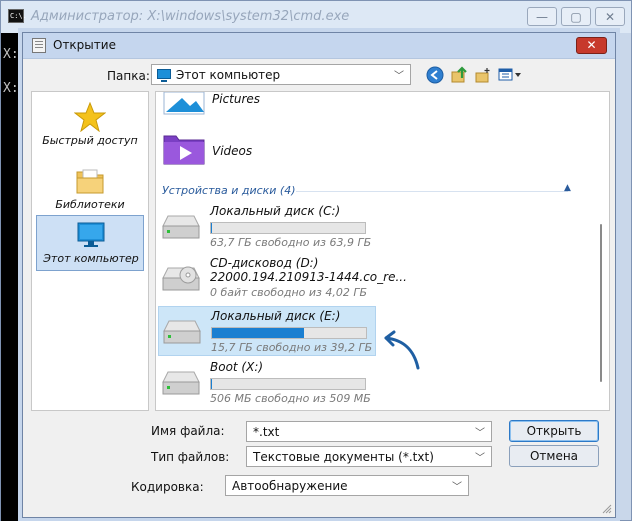 The image size is (632, 521). Describe the element at coordinates (554, 431) in the screenshot. I see `open-button: Открыть` at that location.